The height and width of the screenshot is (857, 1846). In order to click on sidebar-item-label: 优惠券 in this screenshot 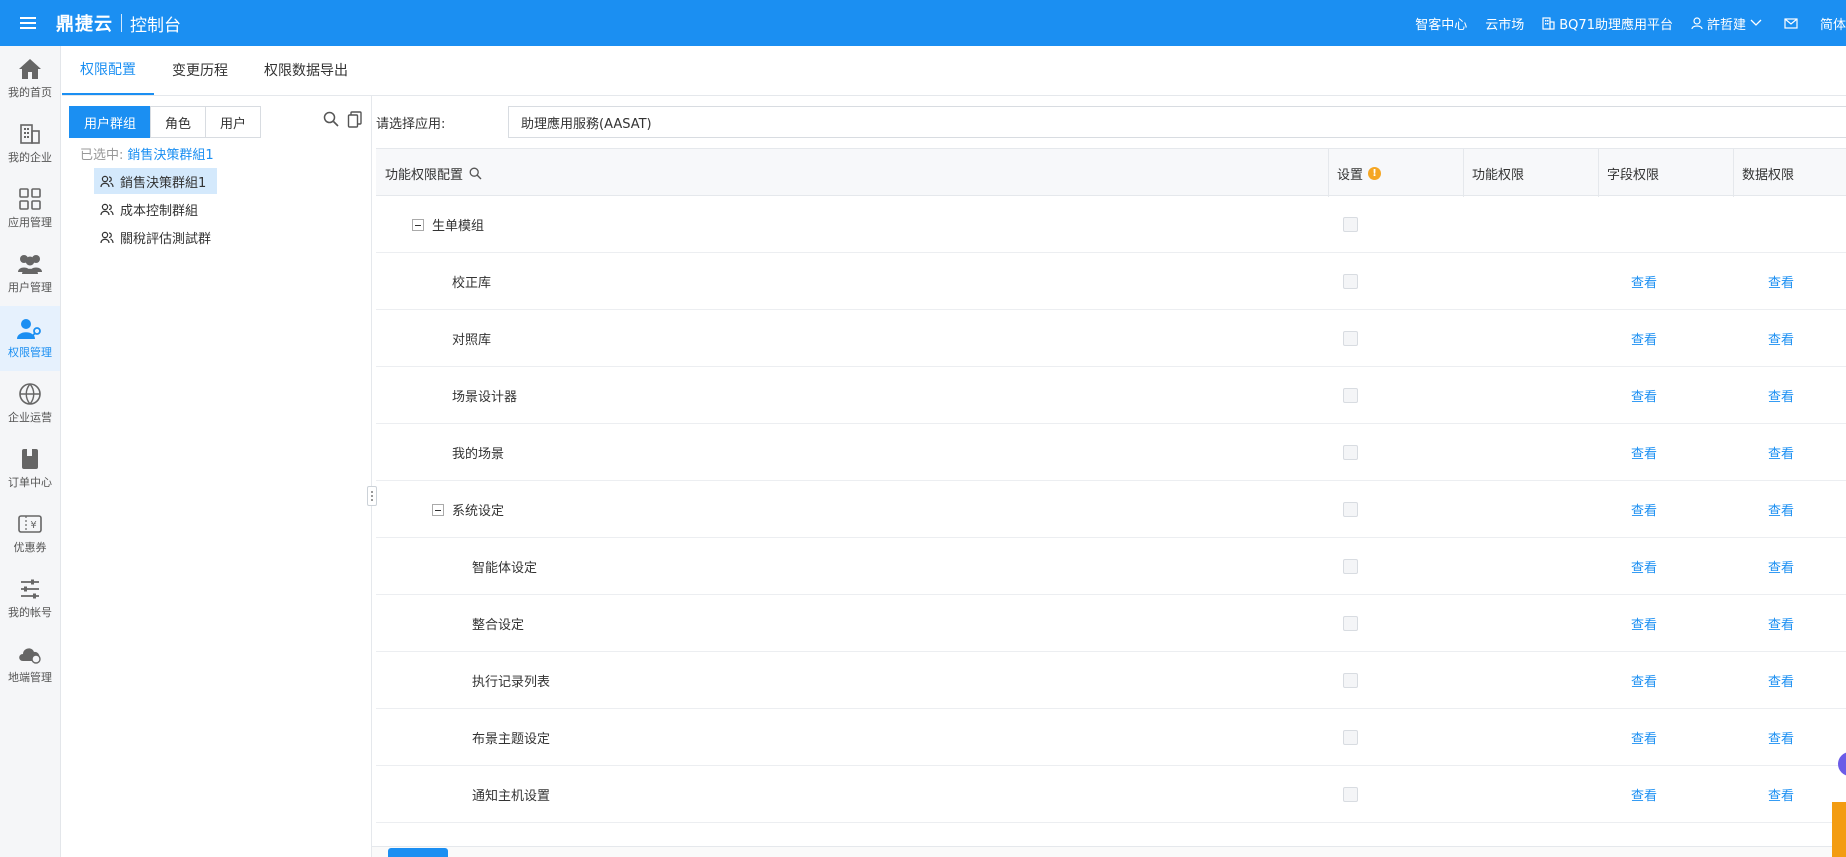, I will do `click(30, 547)`.